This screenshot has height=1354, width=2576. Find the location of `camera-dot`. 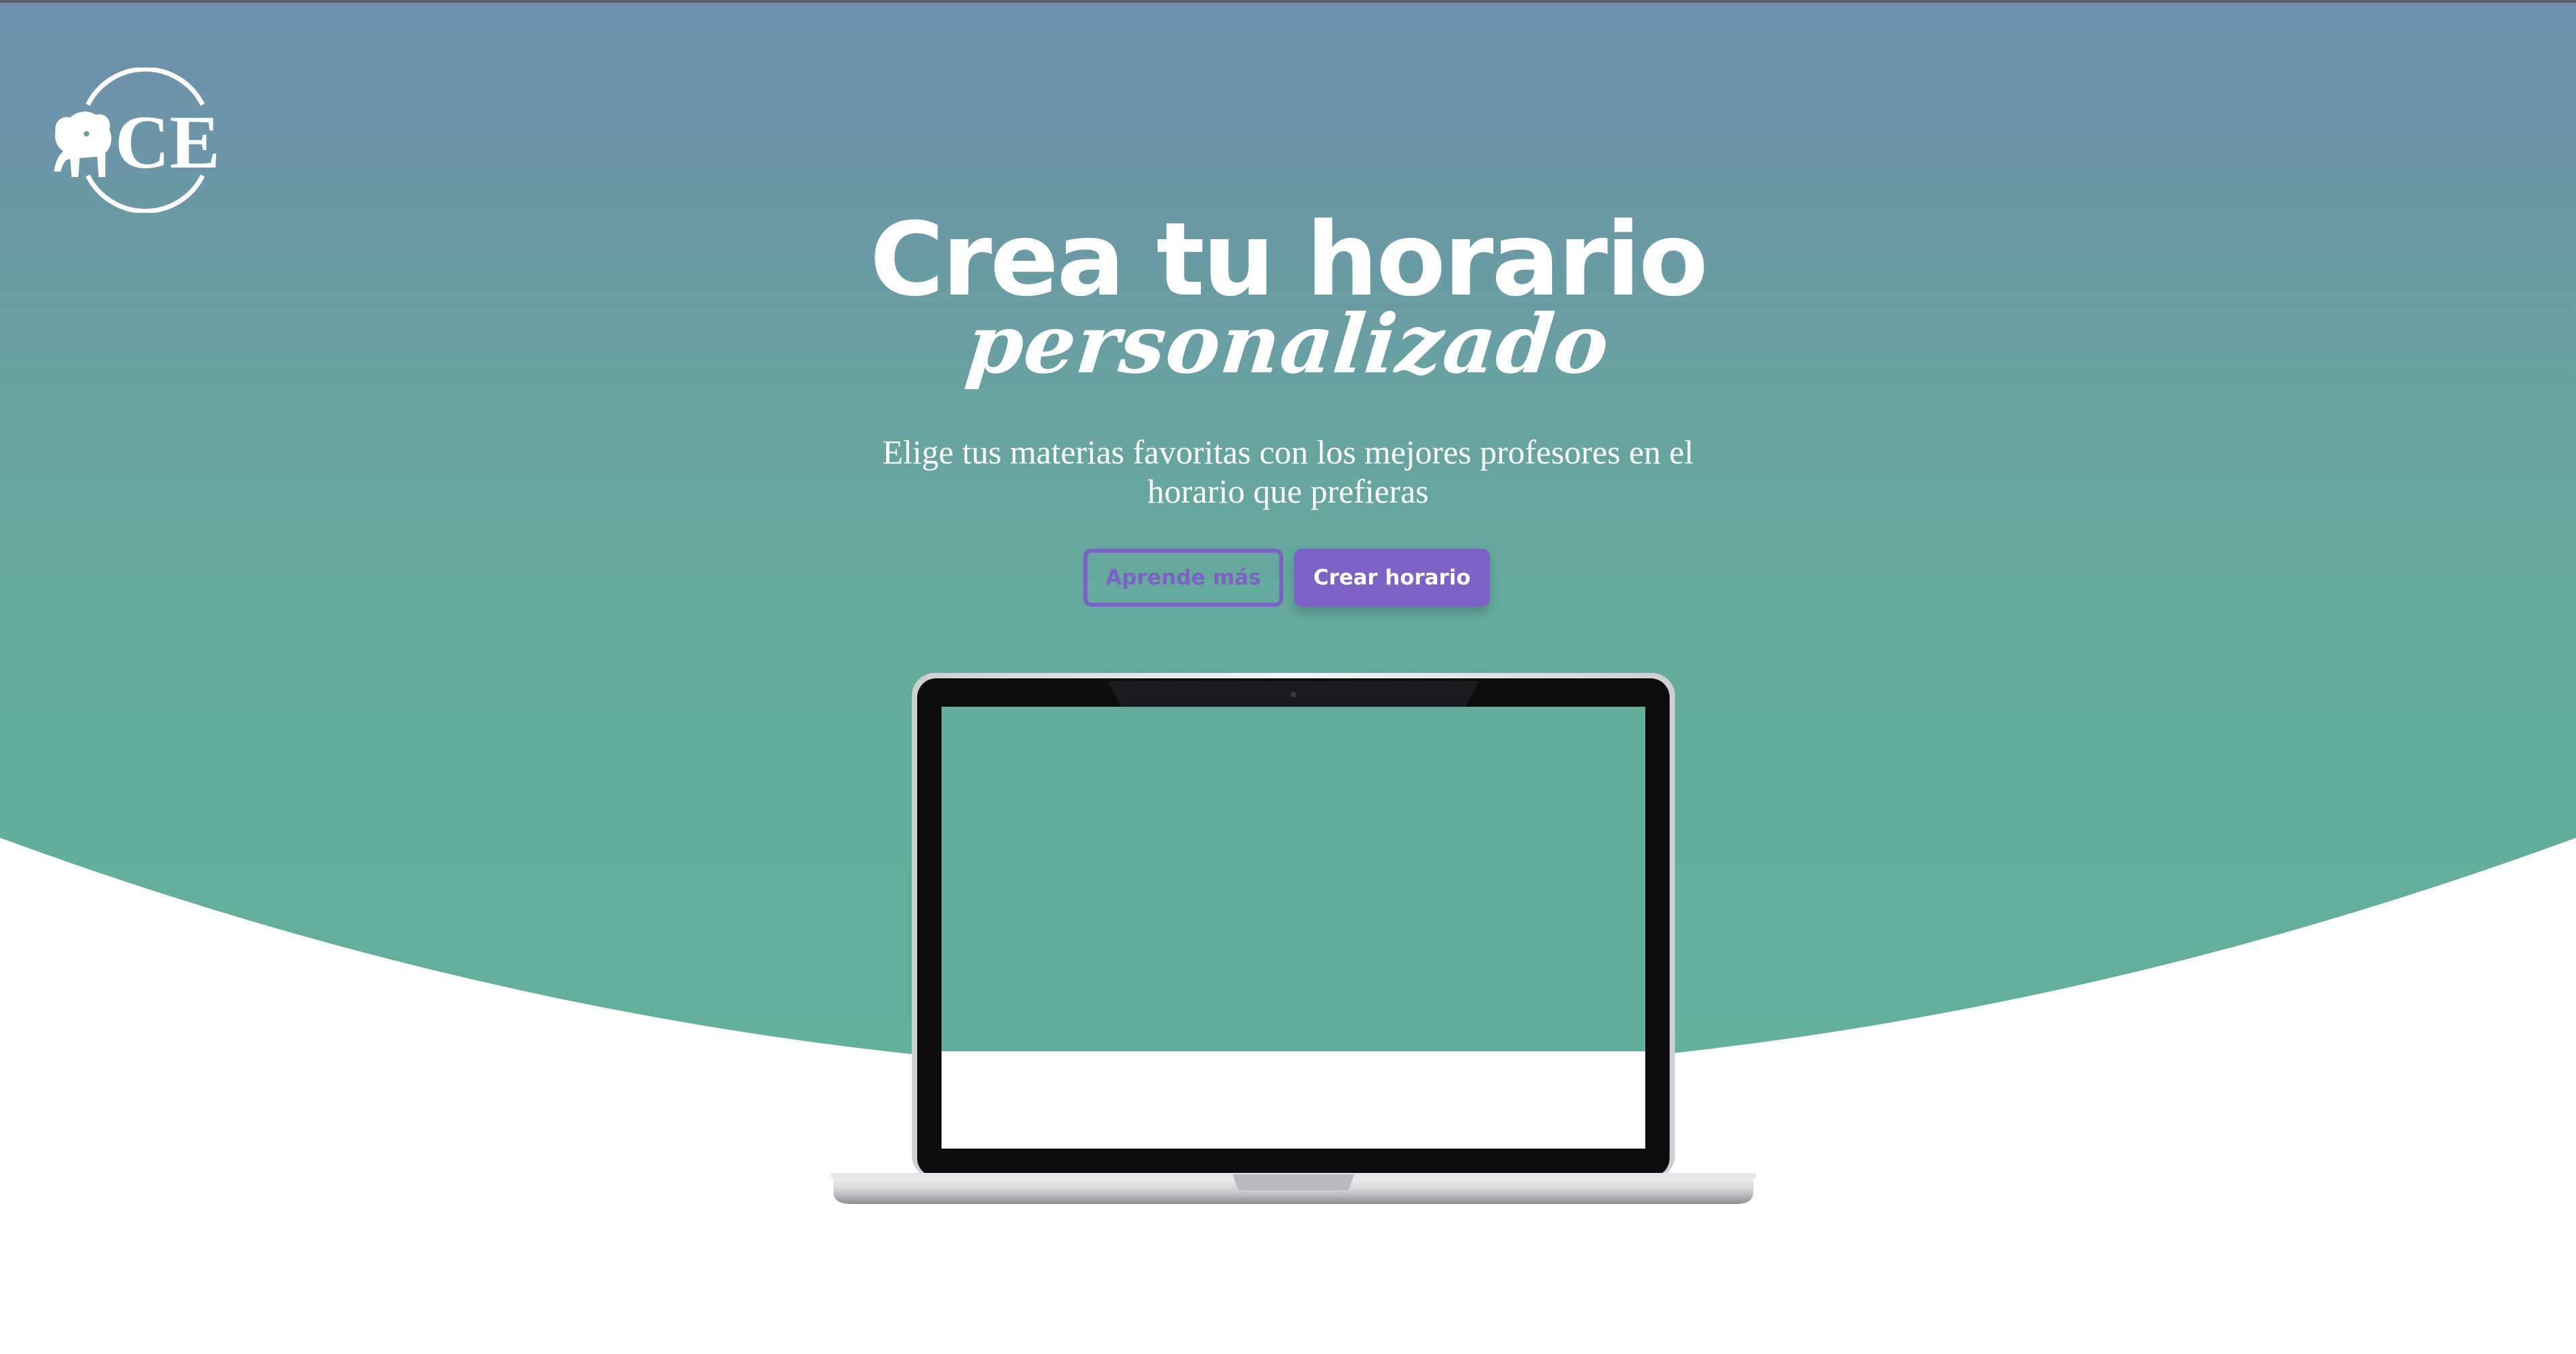

camera-dot is located at coordinates (1293, 694).